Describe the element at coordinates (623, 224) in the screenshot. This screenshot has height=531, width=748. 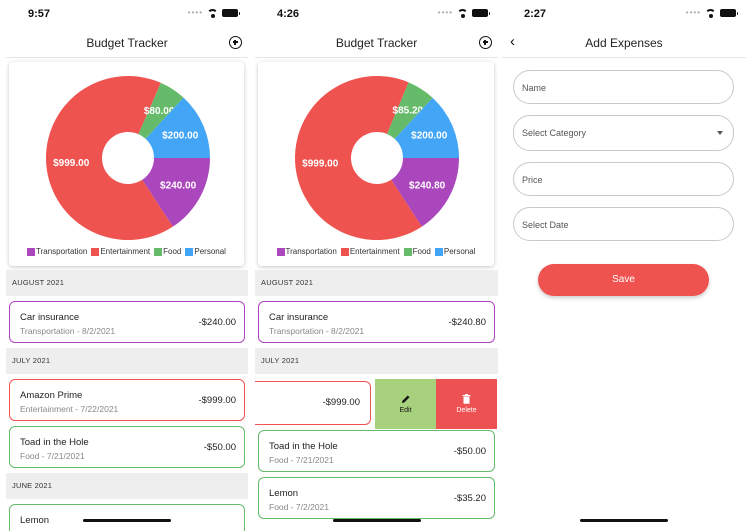
I see `date-field: Select Date` at that location.